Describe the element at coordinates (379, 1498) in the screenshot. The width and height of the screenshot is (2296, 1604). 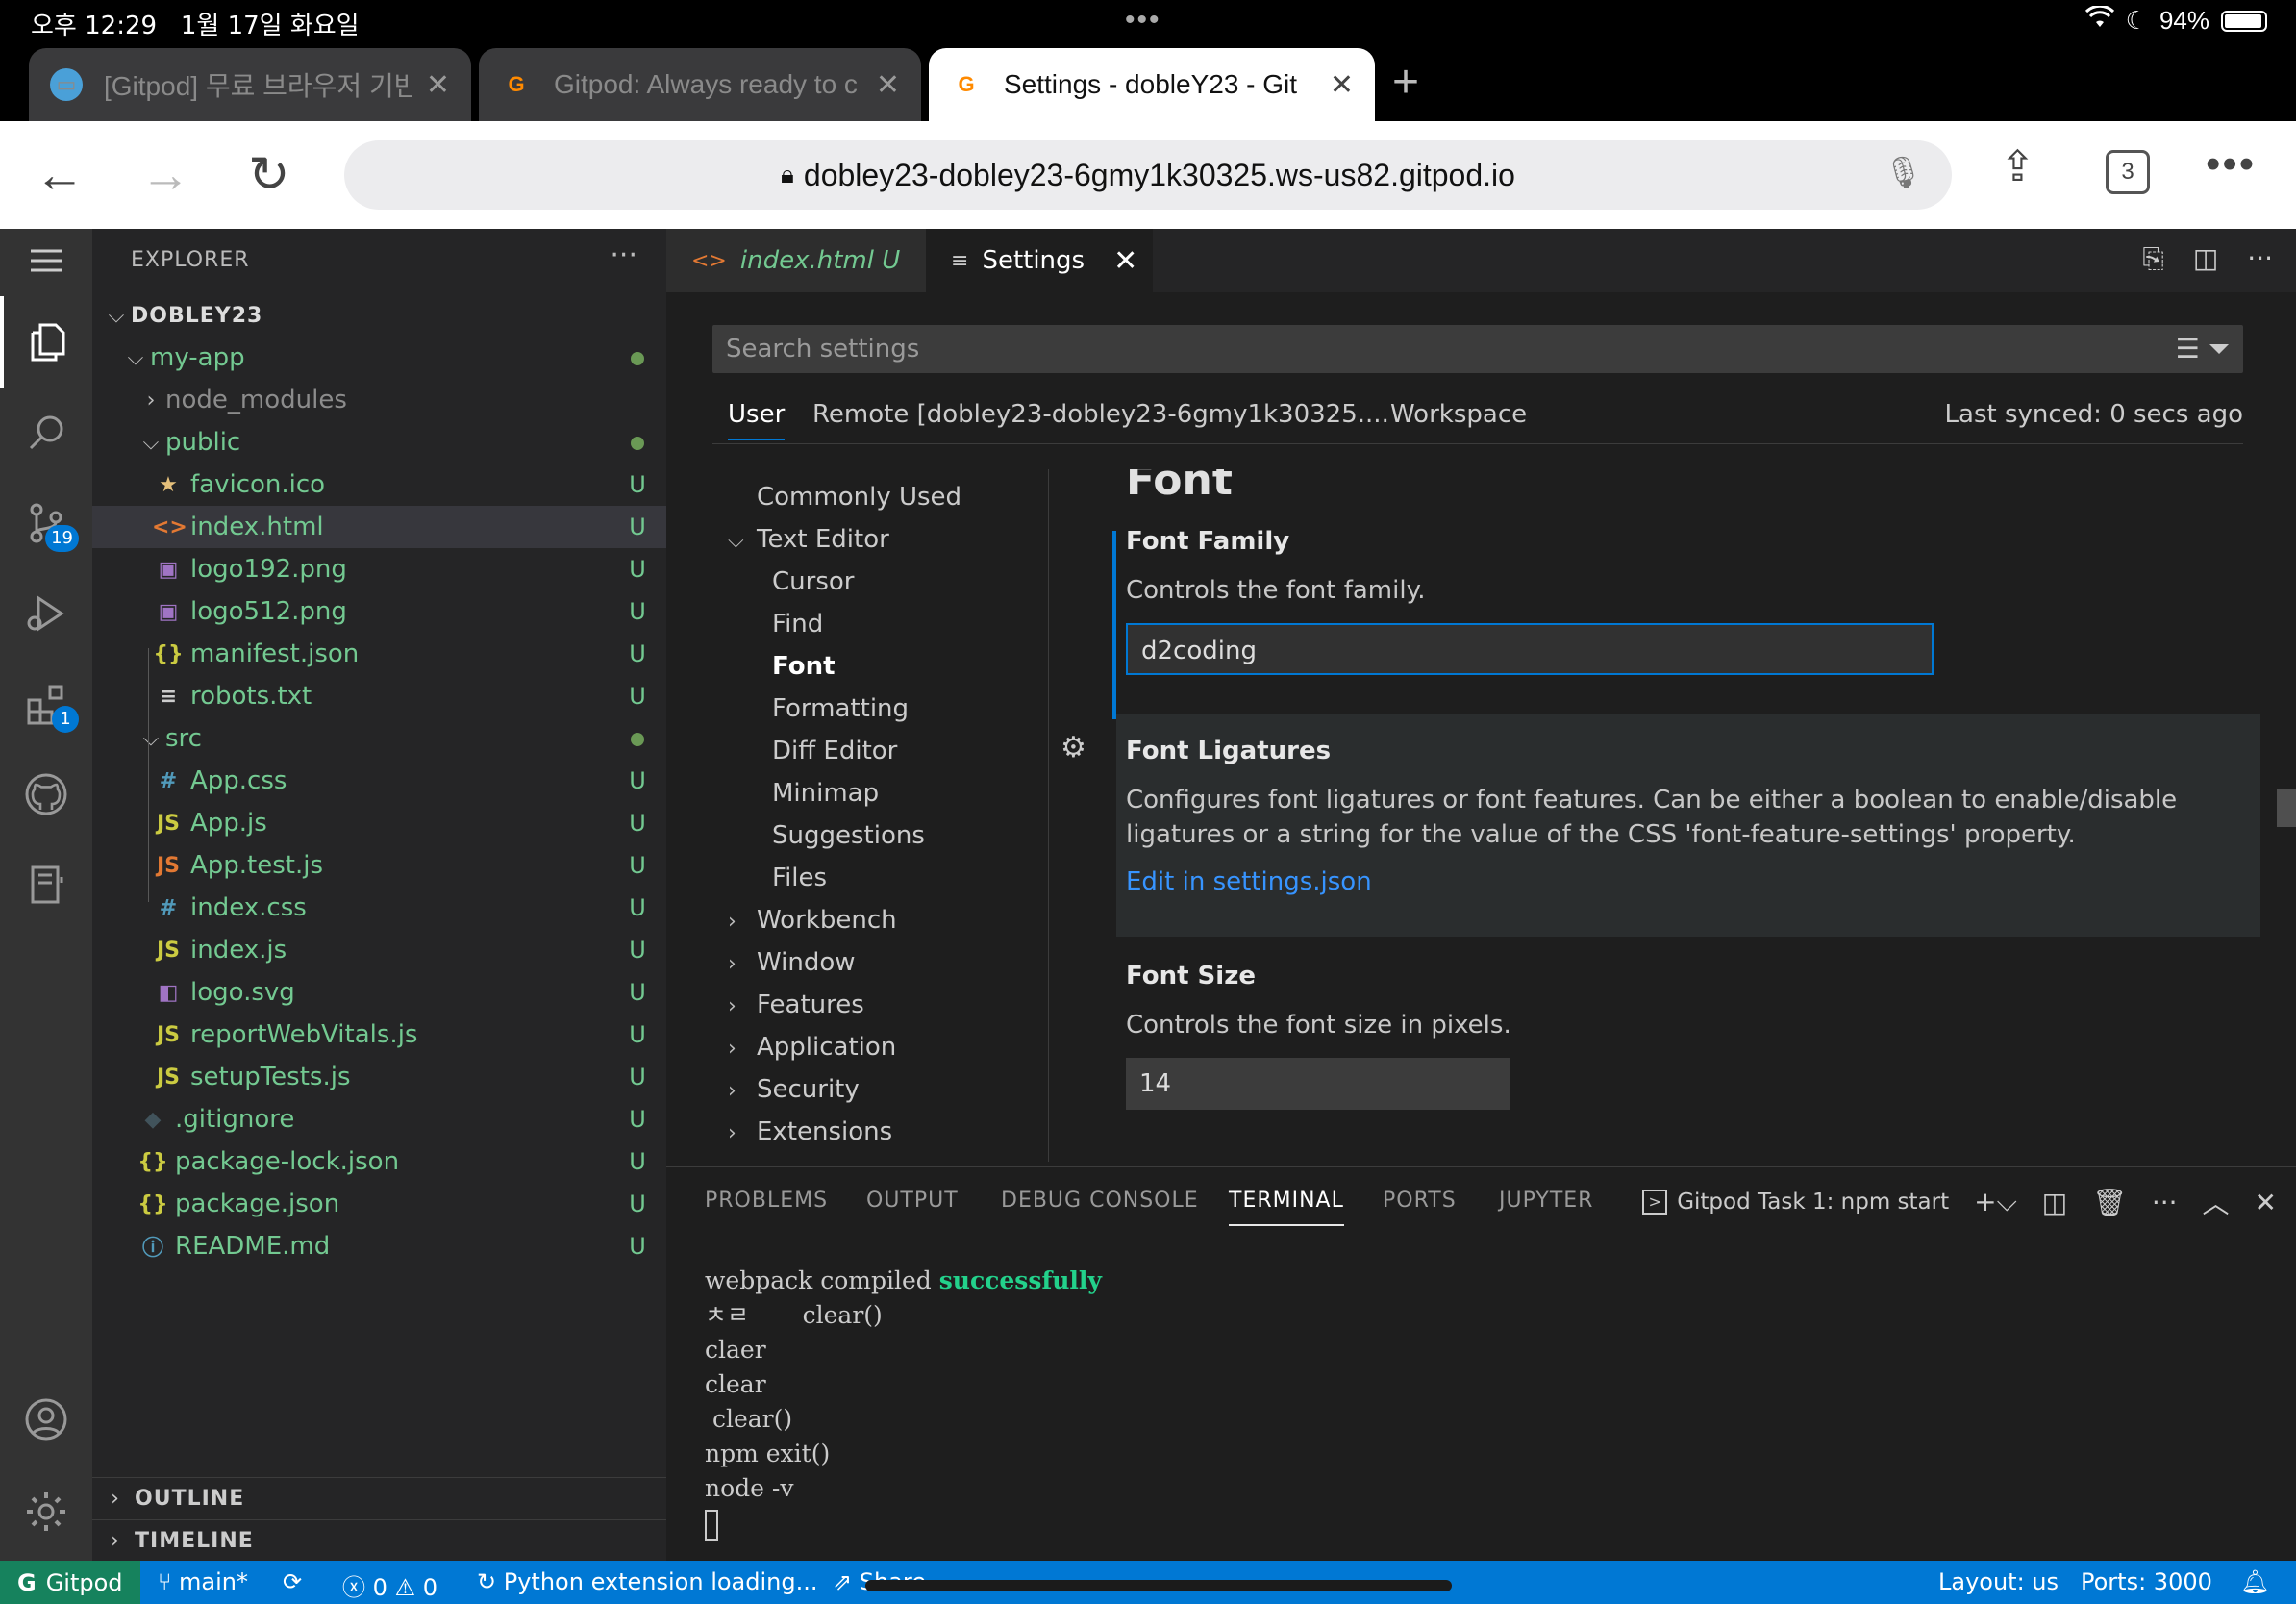
I see `outline-section: › OUTLINE` at that location.